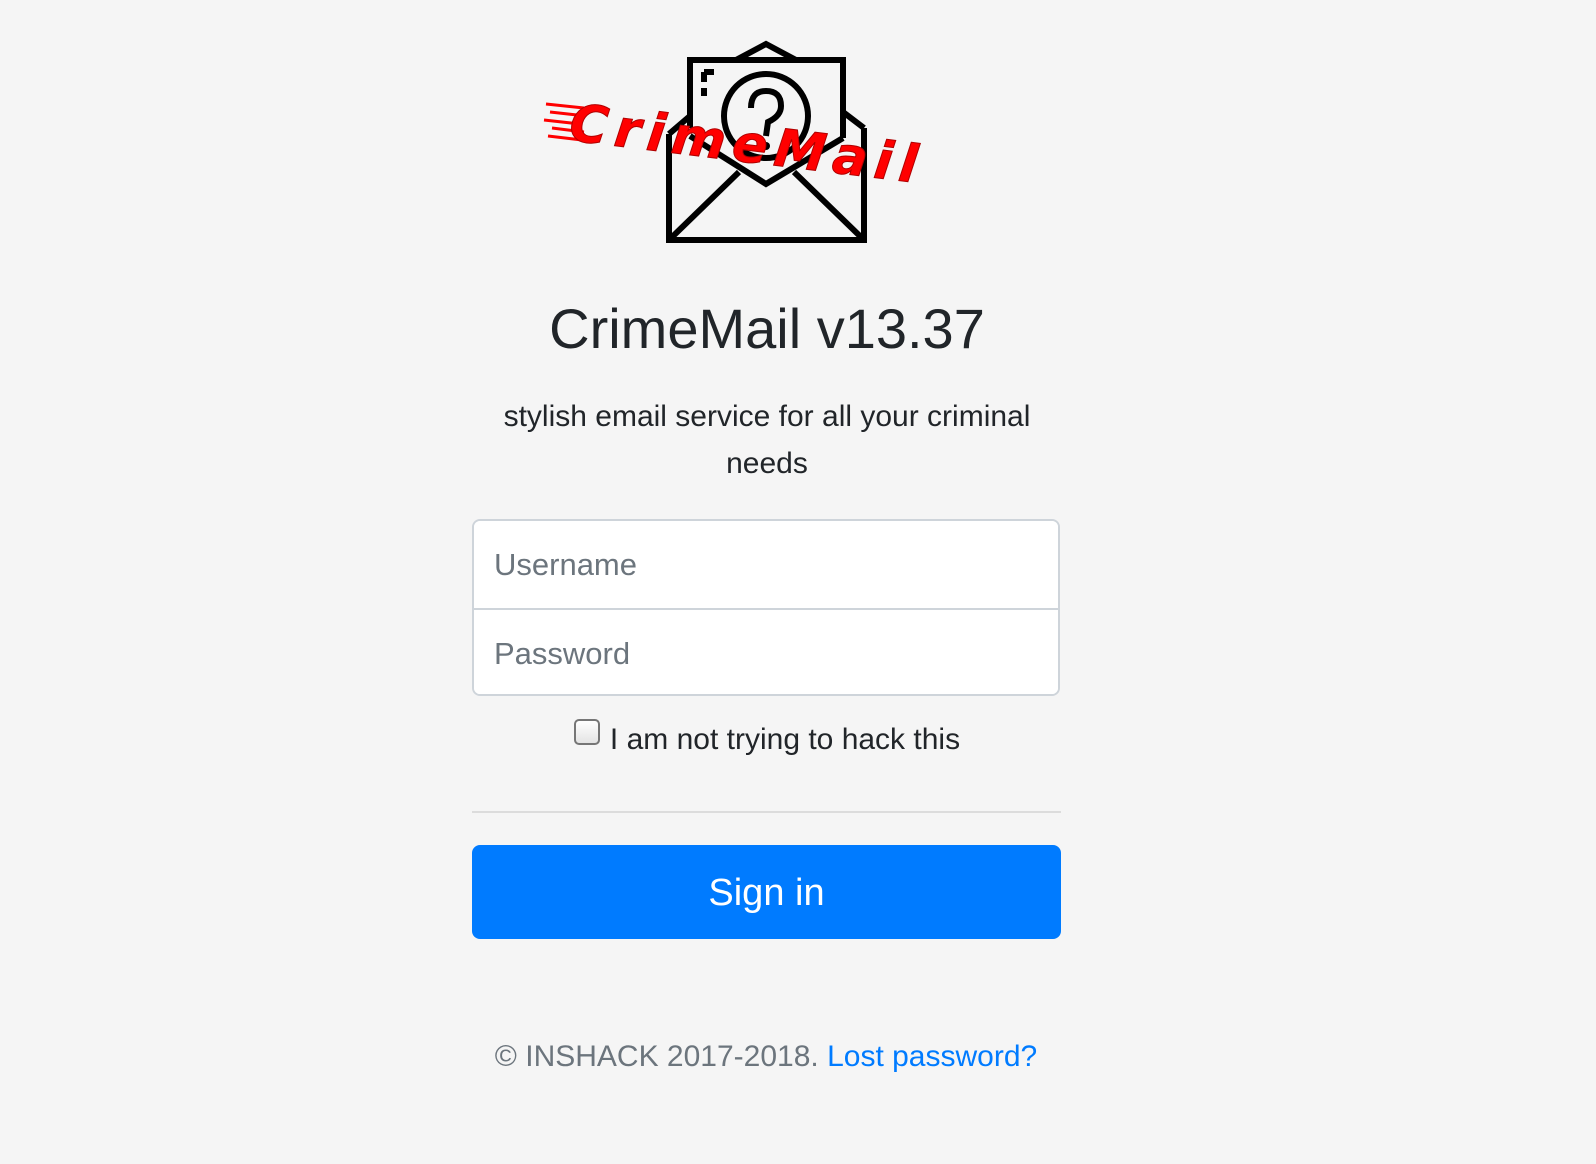  Describe the element at coordinates (766, 564) in the screenshot. I see `username-input` at that location.